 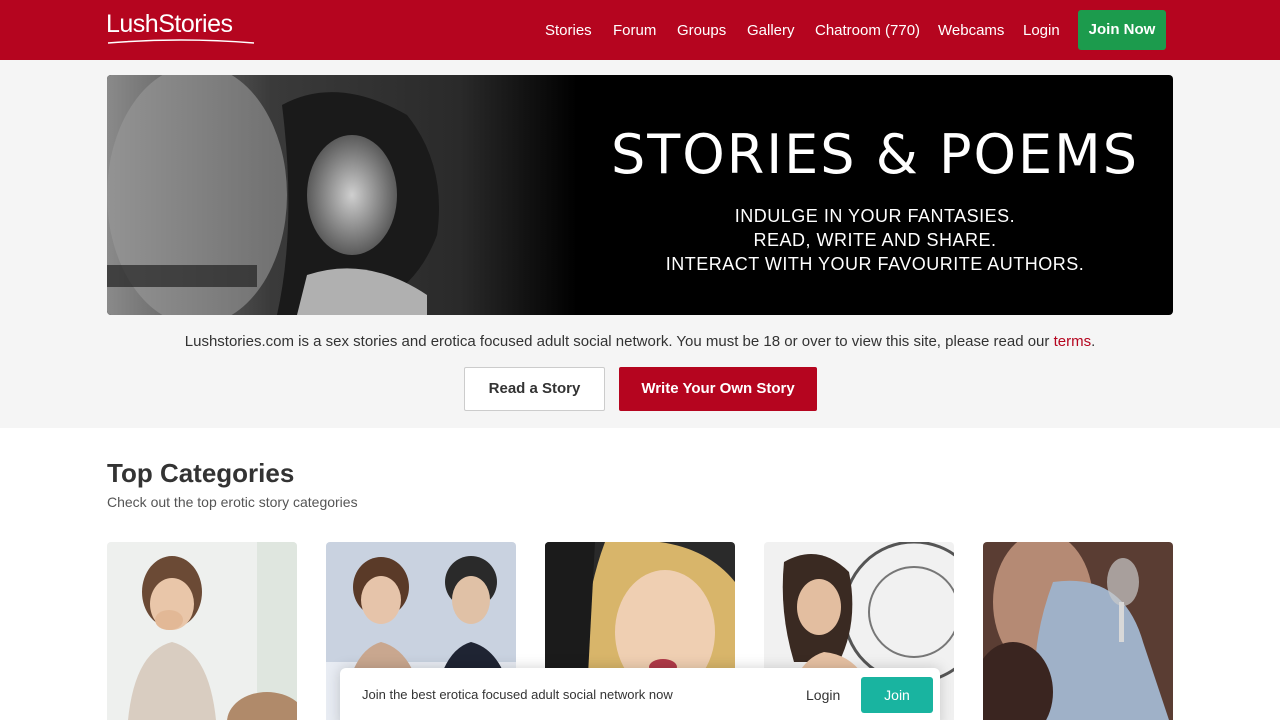 What do you see at coordinates (875, 264) in the screenshot?
I see `hero-tagline-3: INTERACT WITH YOUR FAVOURITE AUTHORS.` at bounding box center [875, 264].